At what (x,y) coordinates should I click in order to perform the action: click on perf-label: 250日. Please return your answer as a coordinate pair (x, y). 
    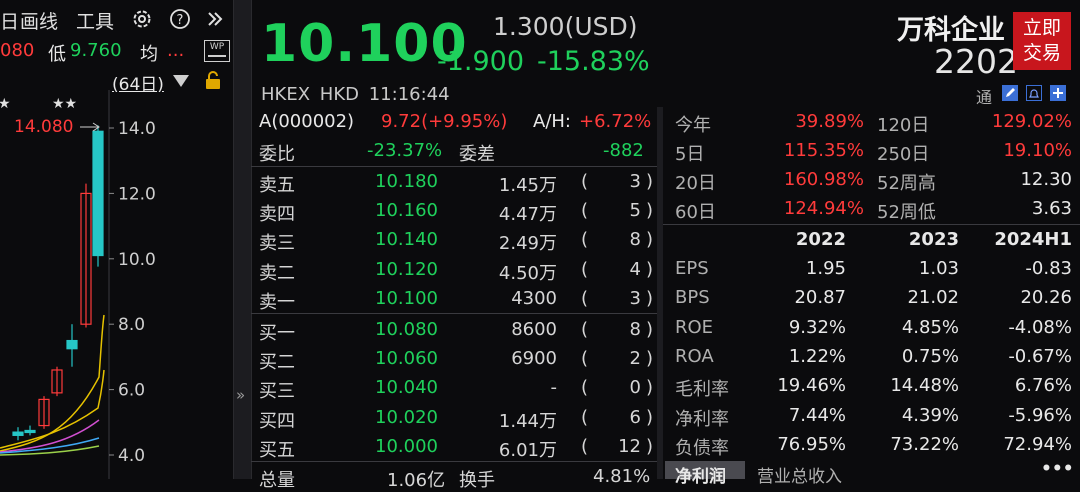
    Looking at the image, I should click on (903, 154).